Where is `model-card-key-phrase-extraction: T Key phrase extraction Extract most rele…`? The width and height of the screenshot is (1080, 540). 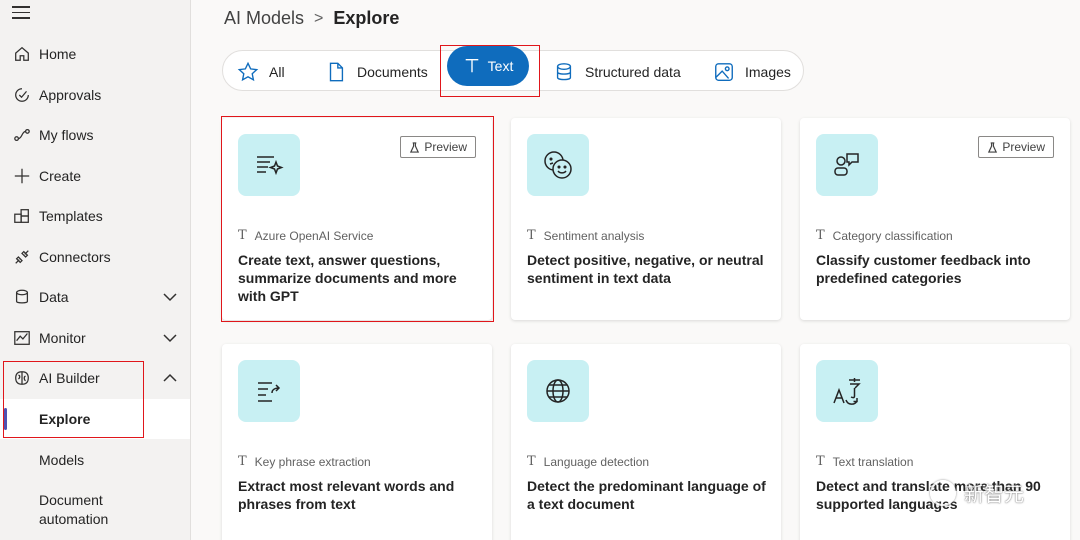 model-card-key-phrase-extraction: T Key phrase extraction Extract most rele… is located at coordinates (357, 442).